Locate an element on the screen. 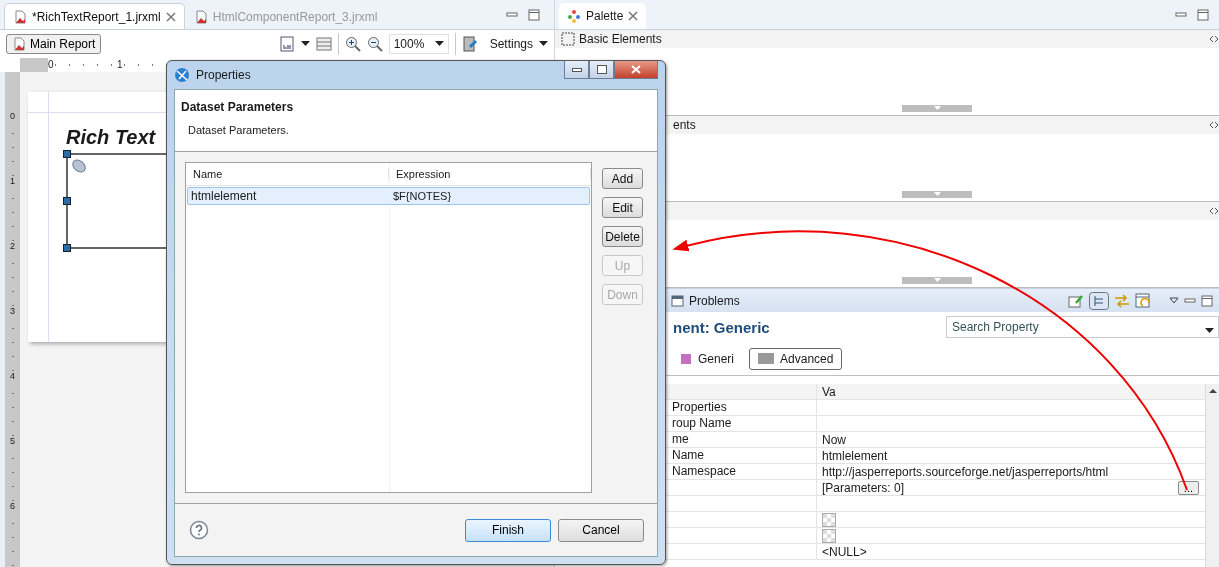  property-value: http://jasperreports.sourceforge.net/jasperreports/html is located at coordinates (965, 471).